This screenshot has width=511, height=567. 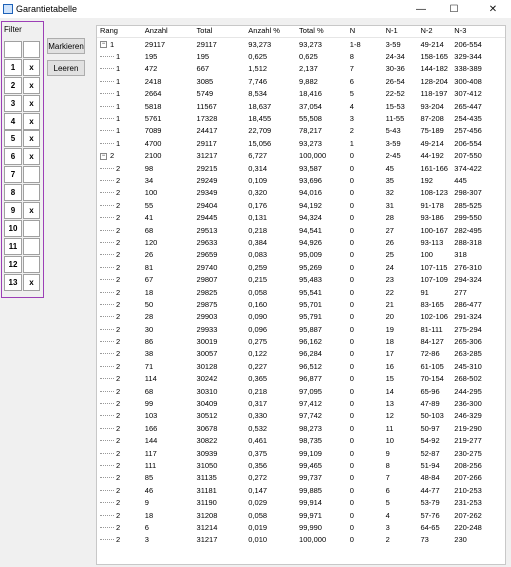 What do you see at coordinates (301, 490) in the screenshot?
I see `table-row: 2 46 31181 0,147 99,885 0 6 44-77 210-253` at bounding box center [301, 490].